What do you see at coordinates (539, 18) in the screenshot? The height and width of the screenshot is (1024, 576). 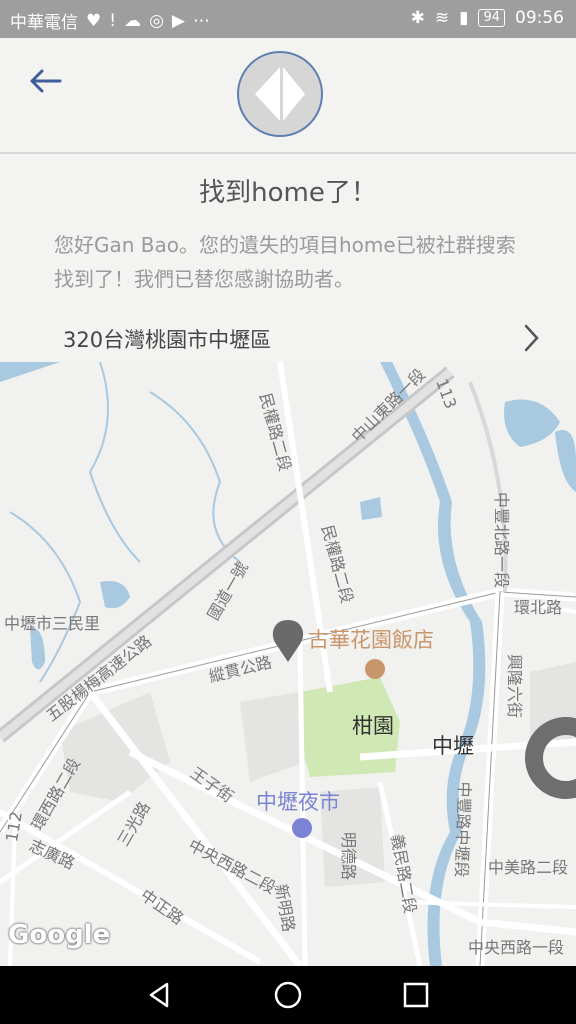 I see `clock: 09:56` at bounding box center [539, 18].